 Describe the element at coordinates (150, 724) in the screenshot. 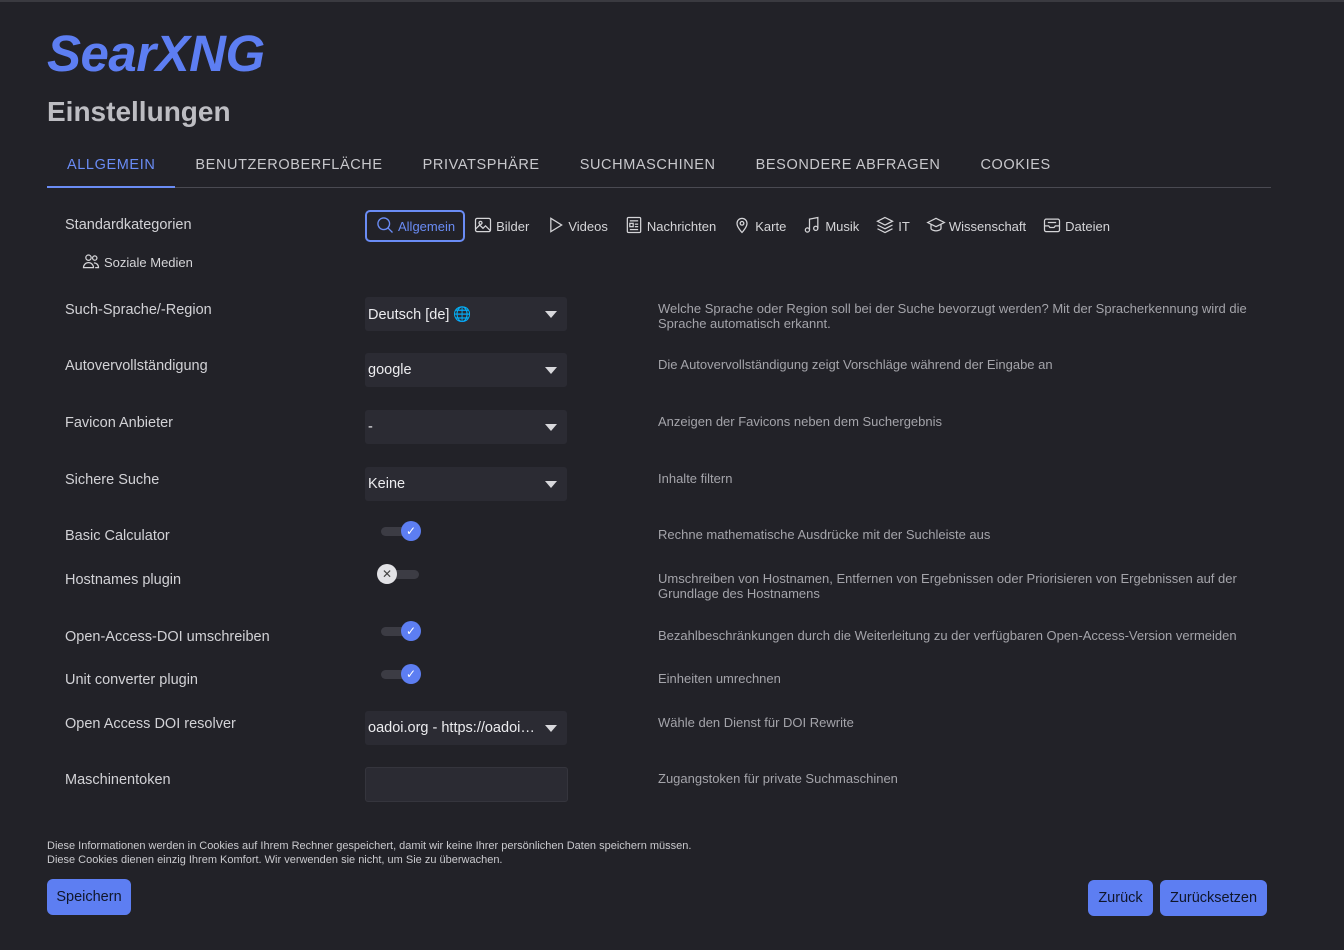

I see `doi-resolver-label: Open Access DOI resolver` at that location.